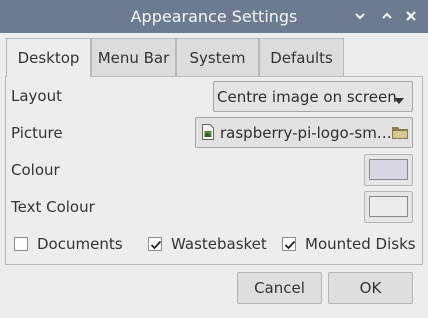 Image resolution: width=428 pixels, height=318 pixels. Describe the element at coordinates (301, 57) in the screenshot. I see `tab-defaults: Defaults` at that location.